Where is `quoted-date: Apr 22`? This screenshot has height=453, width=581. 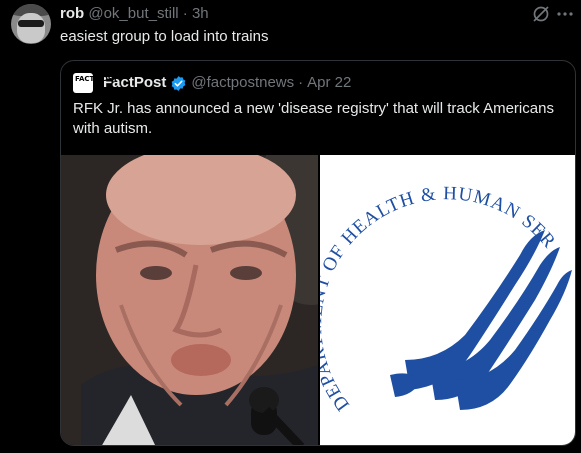
quoted-date: Apr 22 is located at coordinates (329, 83).